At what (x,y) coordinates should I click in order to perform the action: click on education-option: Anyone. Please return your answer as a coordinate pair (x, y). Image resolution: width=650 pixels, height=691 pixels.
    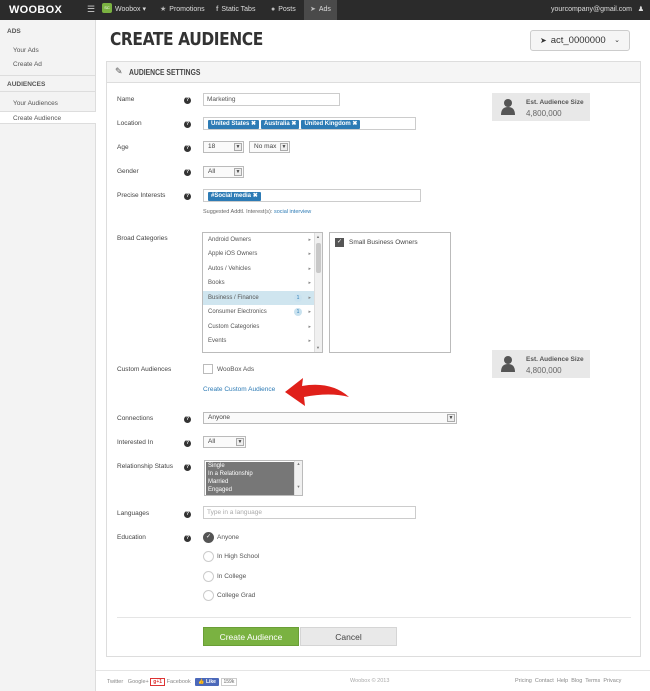
    Looking at the image, I should click on (228, 537).